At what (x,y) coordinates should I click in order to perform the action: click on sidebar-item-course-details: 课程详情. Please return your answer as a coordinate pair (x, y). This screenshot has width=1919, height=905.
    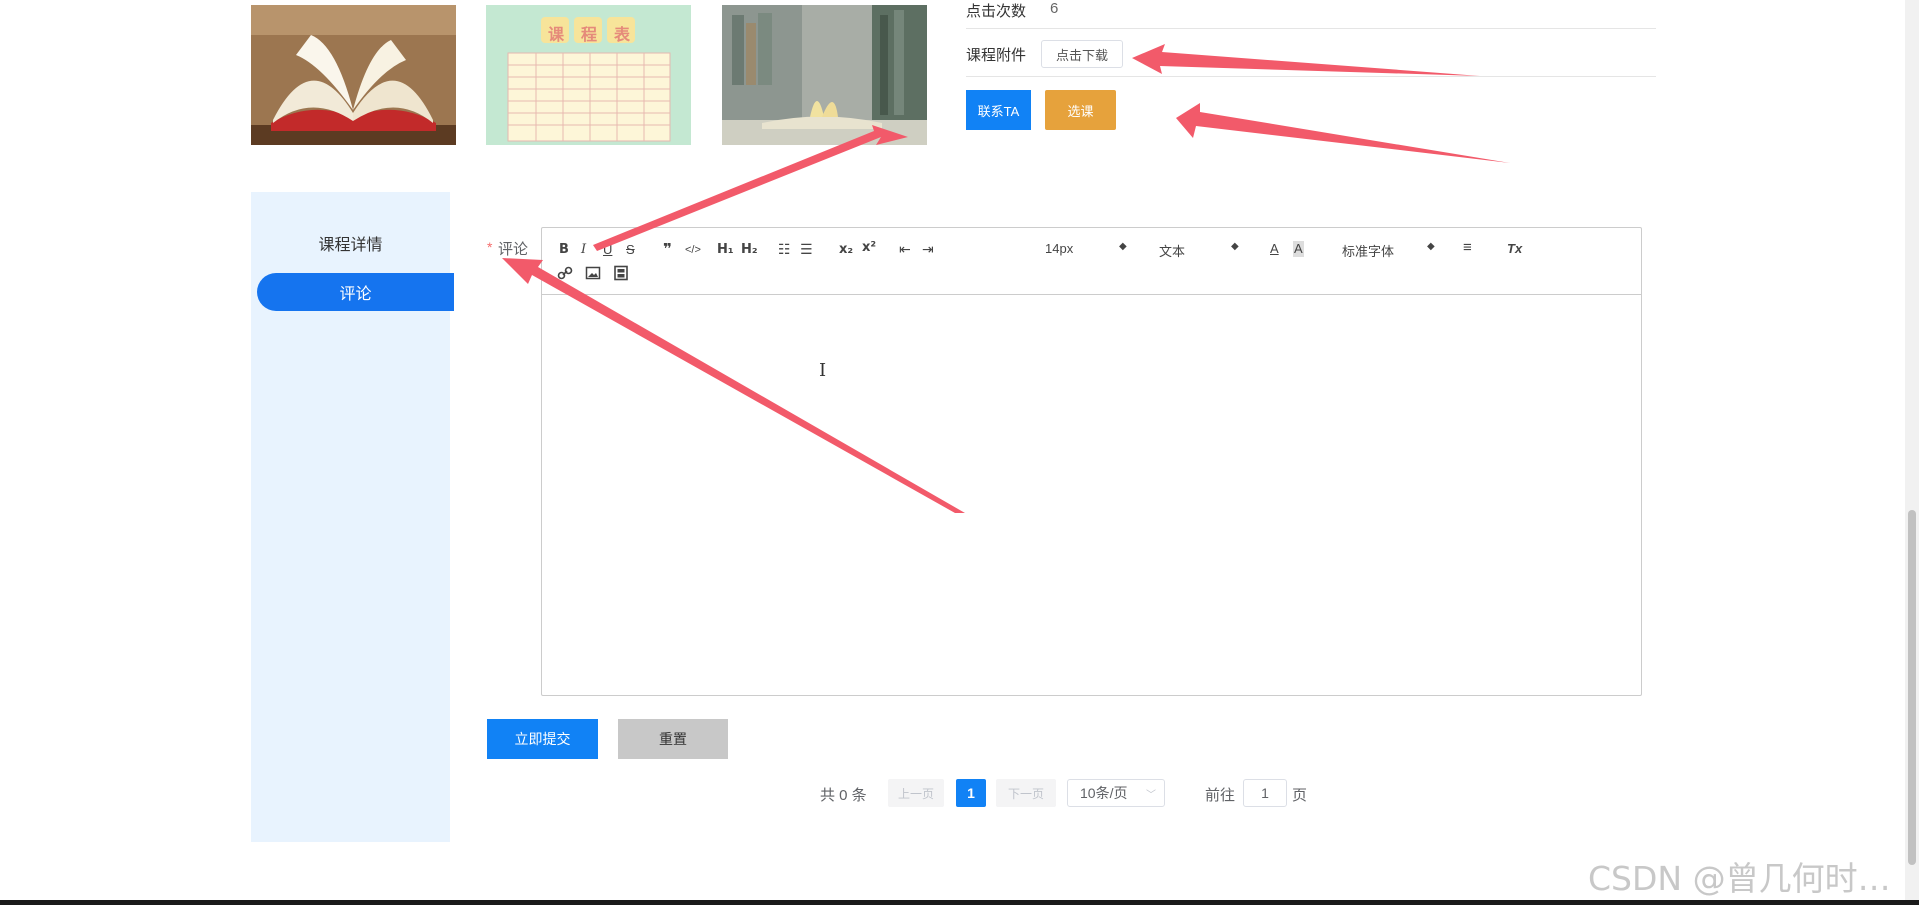
    Looking at the image, I should click on (350, 243).